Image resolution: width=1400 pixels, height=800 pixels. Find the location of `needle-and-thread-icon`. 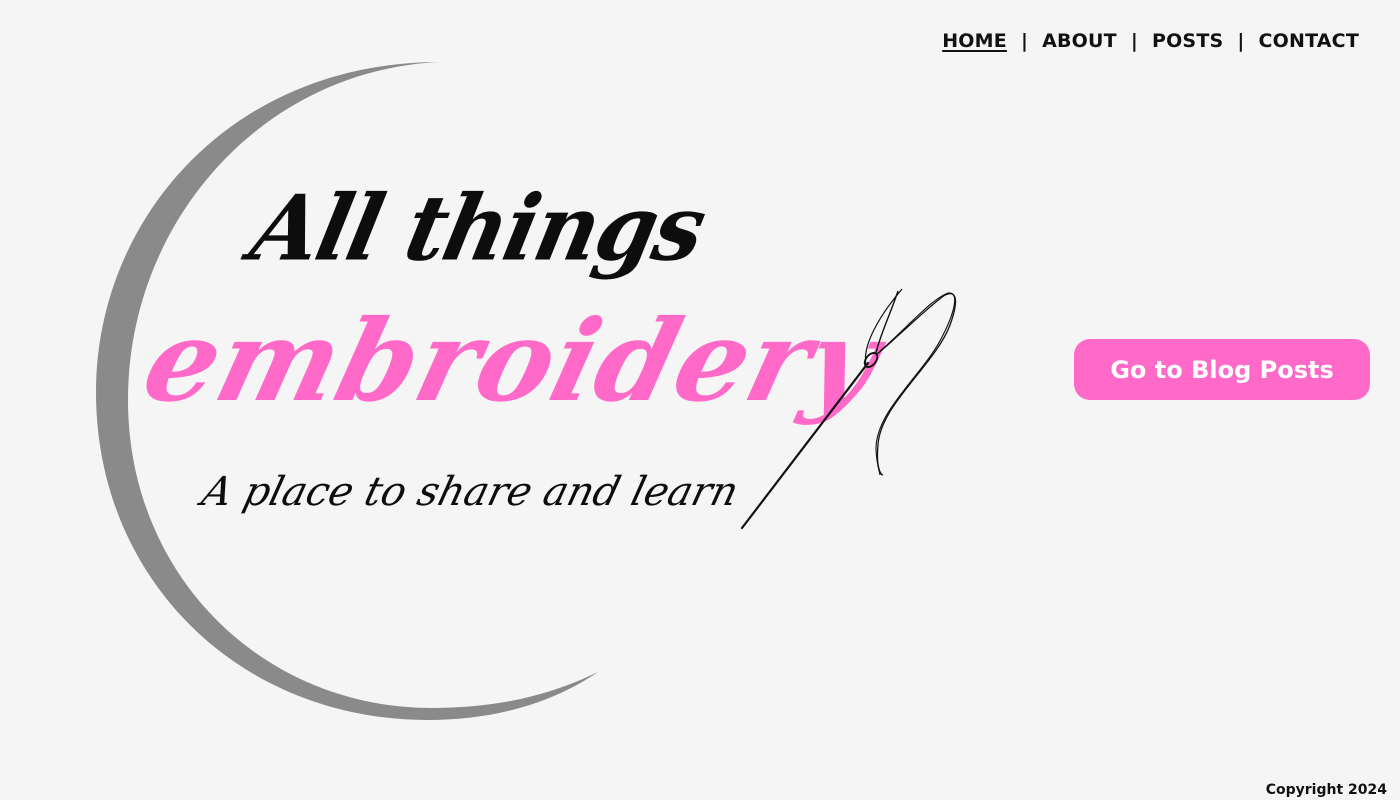

needle-and-thread-icon is located at coordinates (848, 409).